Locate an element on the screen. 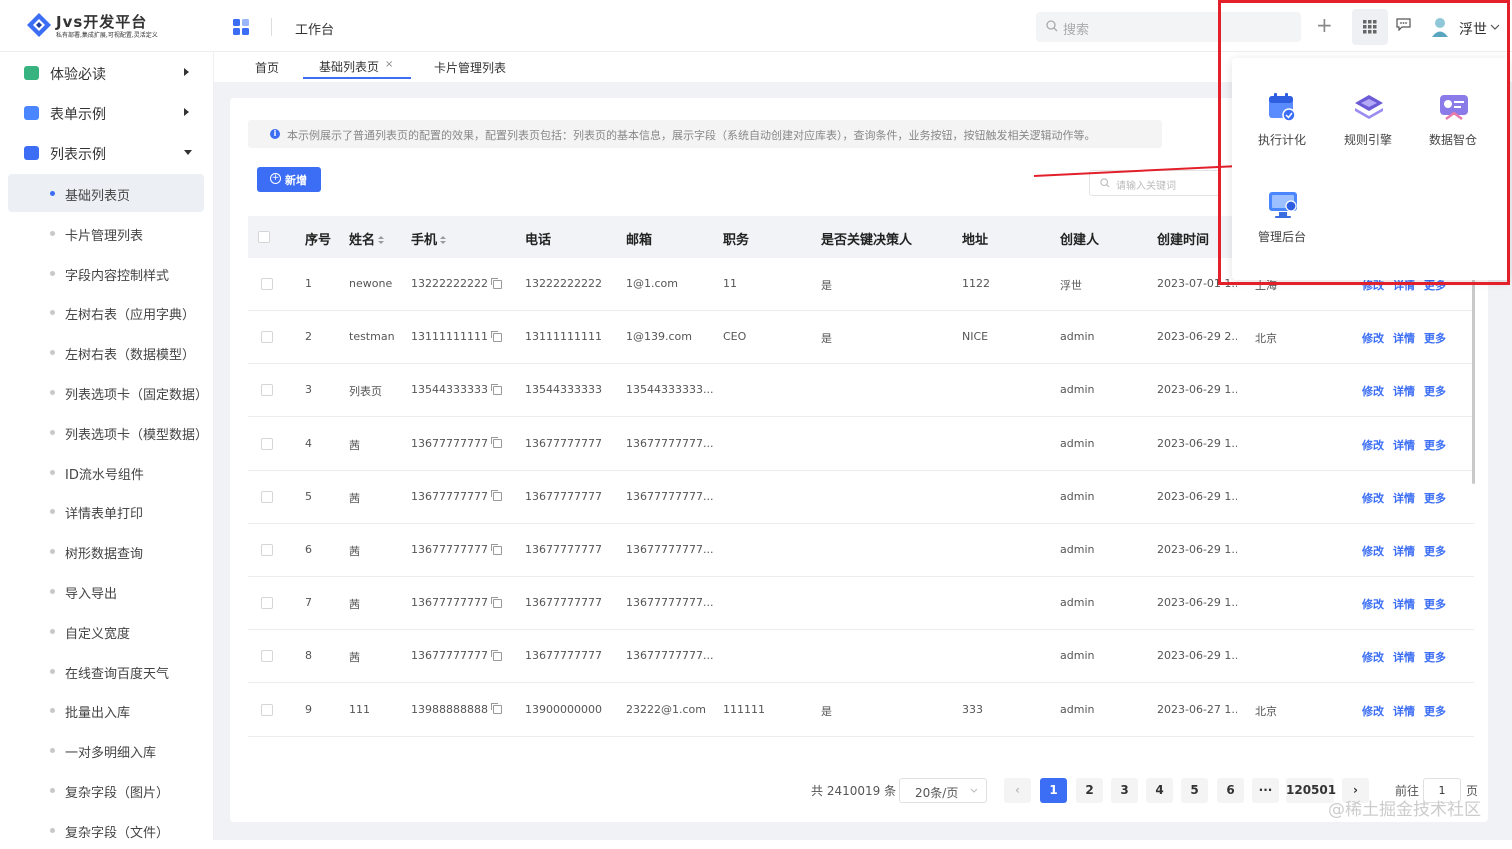  info-icon: i is located at coordinates (275, 134).